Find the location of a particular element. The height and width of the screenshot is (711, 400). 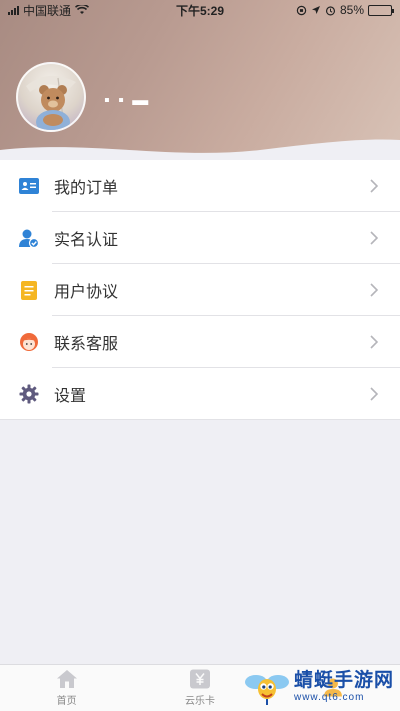

tab-home: 首页 is located at coordinates (66, 688).